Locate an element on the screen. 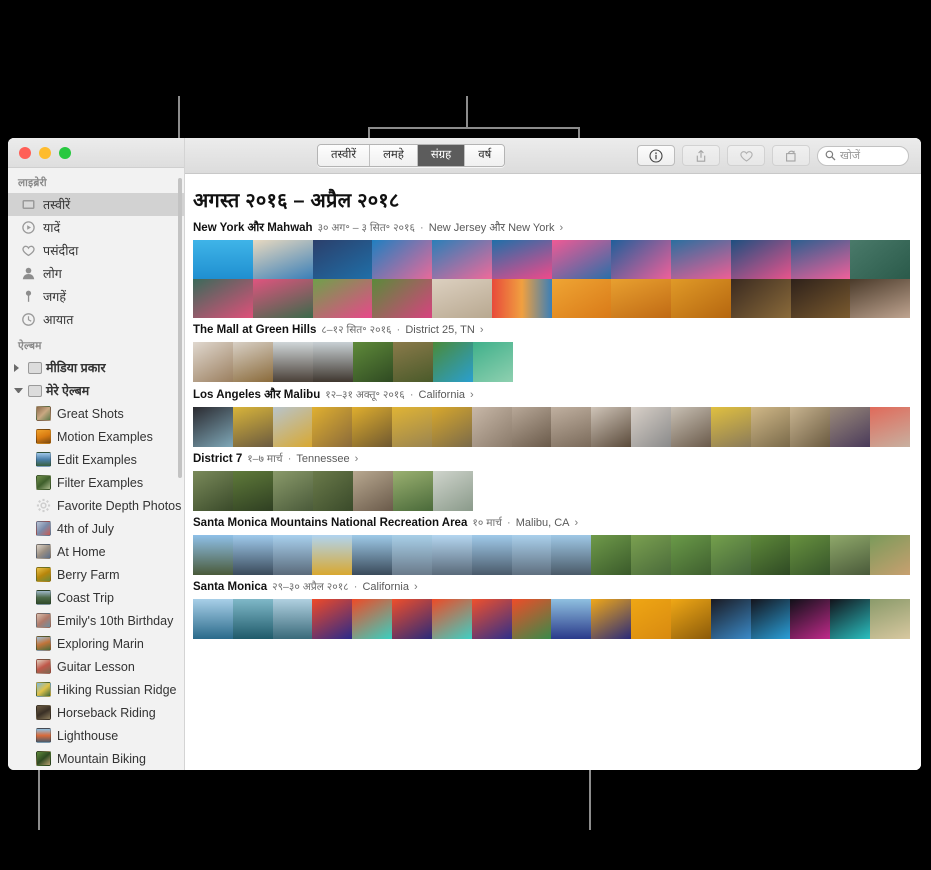  minimize-button is located at coordinates (45, 152).